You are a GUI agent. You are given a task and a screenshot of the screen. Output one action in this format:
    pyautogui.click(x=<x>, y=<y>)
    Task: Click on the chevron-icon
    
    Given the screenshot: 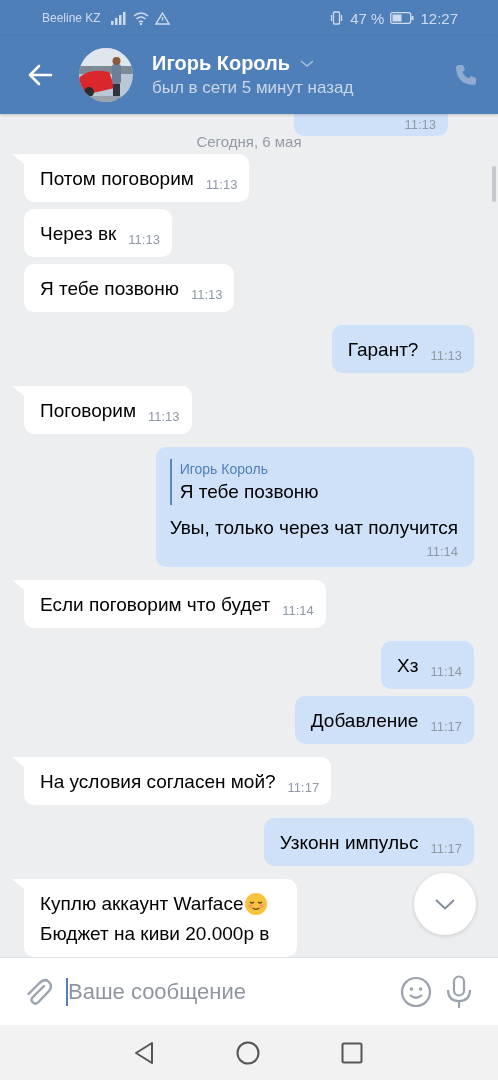 What is the action you would take?
    pyautogui.click(x=307, y=63)
    